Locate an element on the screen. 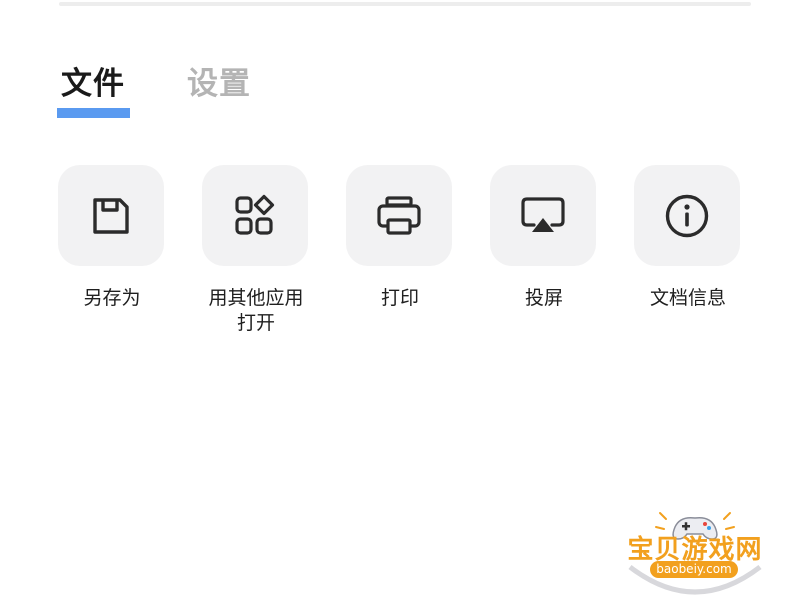 This screenshot has height=600, width=800. watermark-url: baobeiy.com is located at coordinates (694, 569).